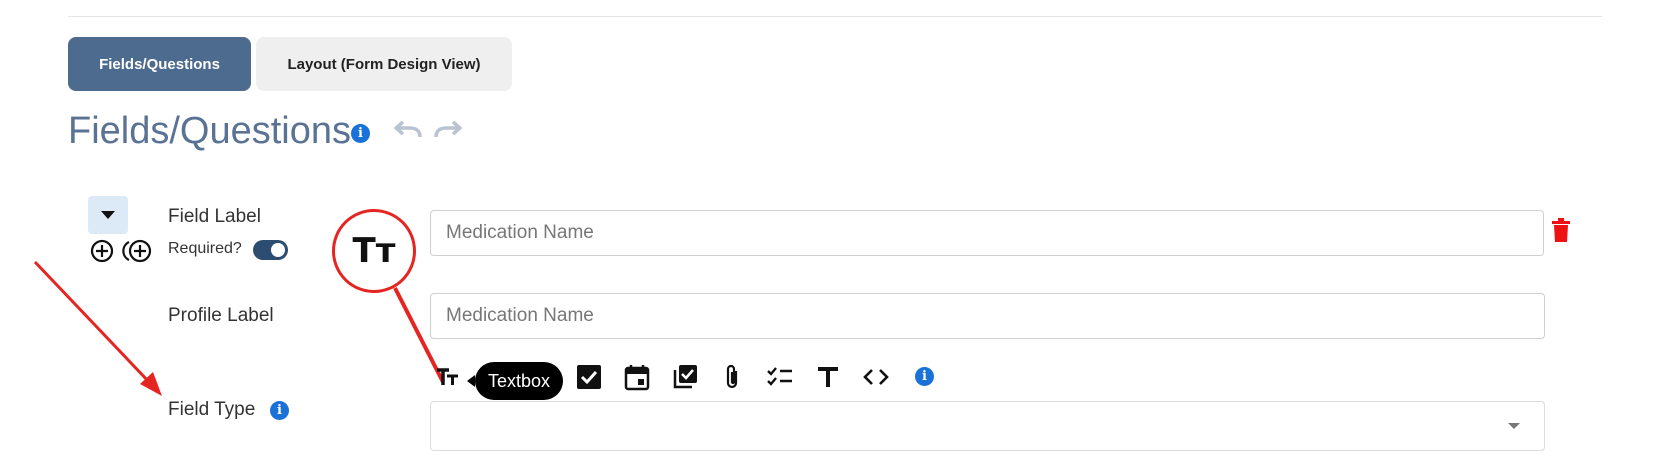 The image size is (1656, 471). What do you see at coordinates (780, 377) in the screenshot?
I see `checklist-icon` at bounding box center [780, 377].